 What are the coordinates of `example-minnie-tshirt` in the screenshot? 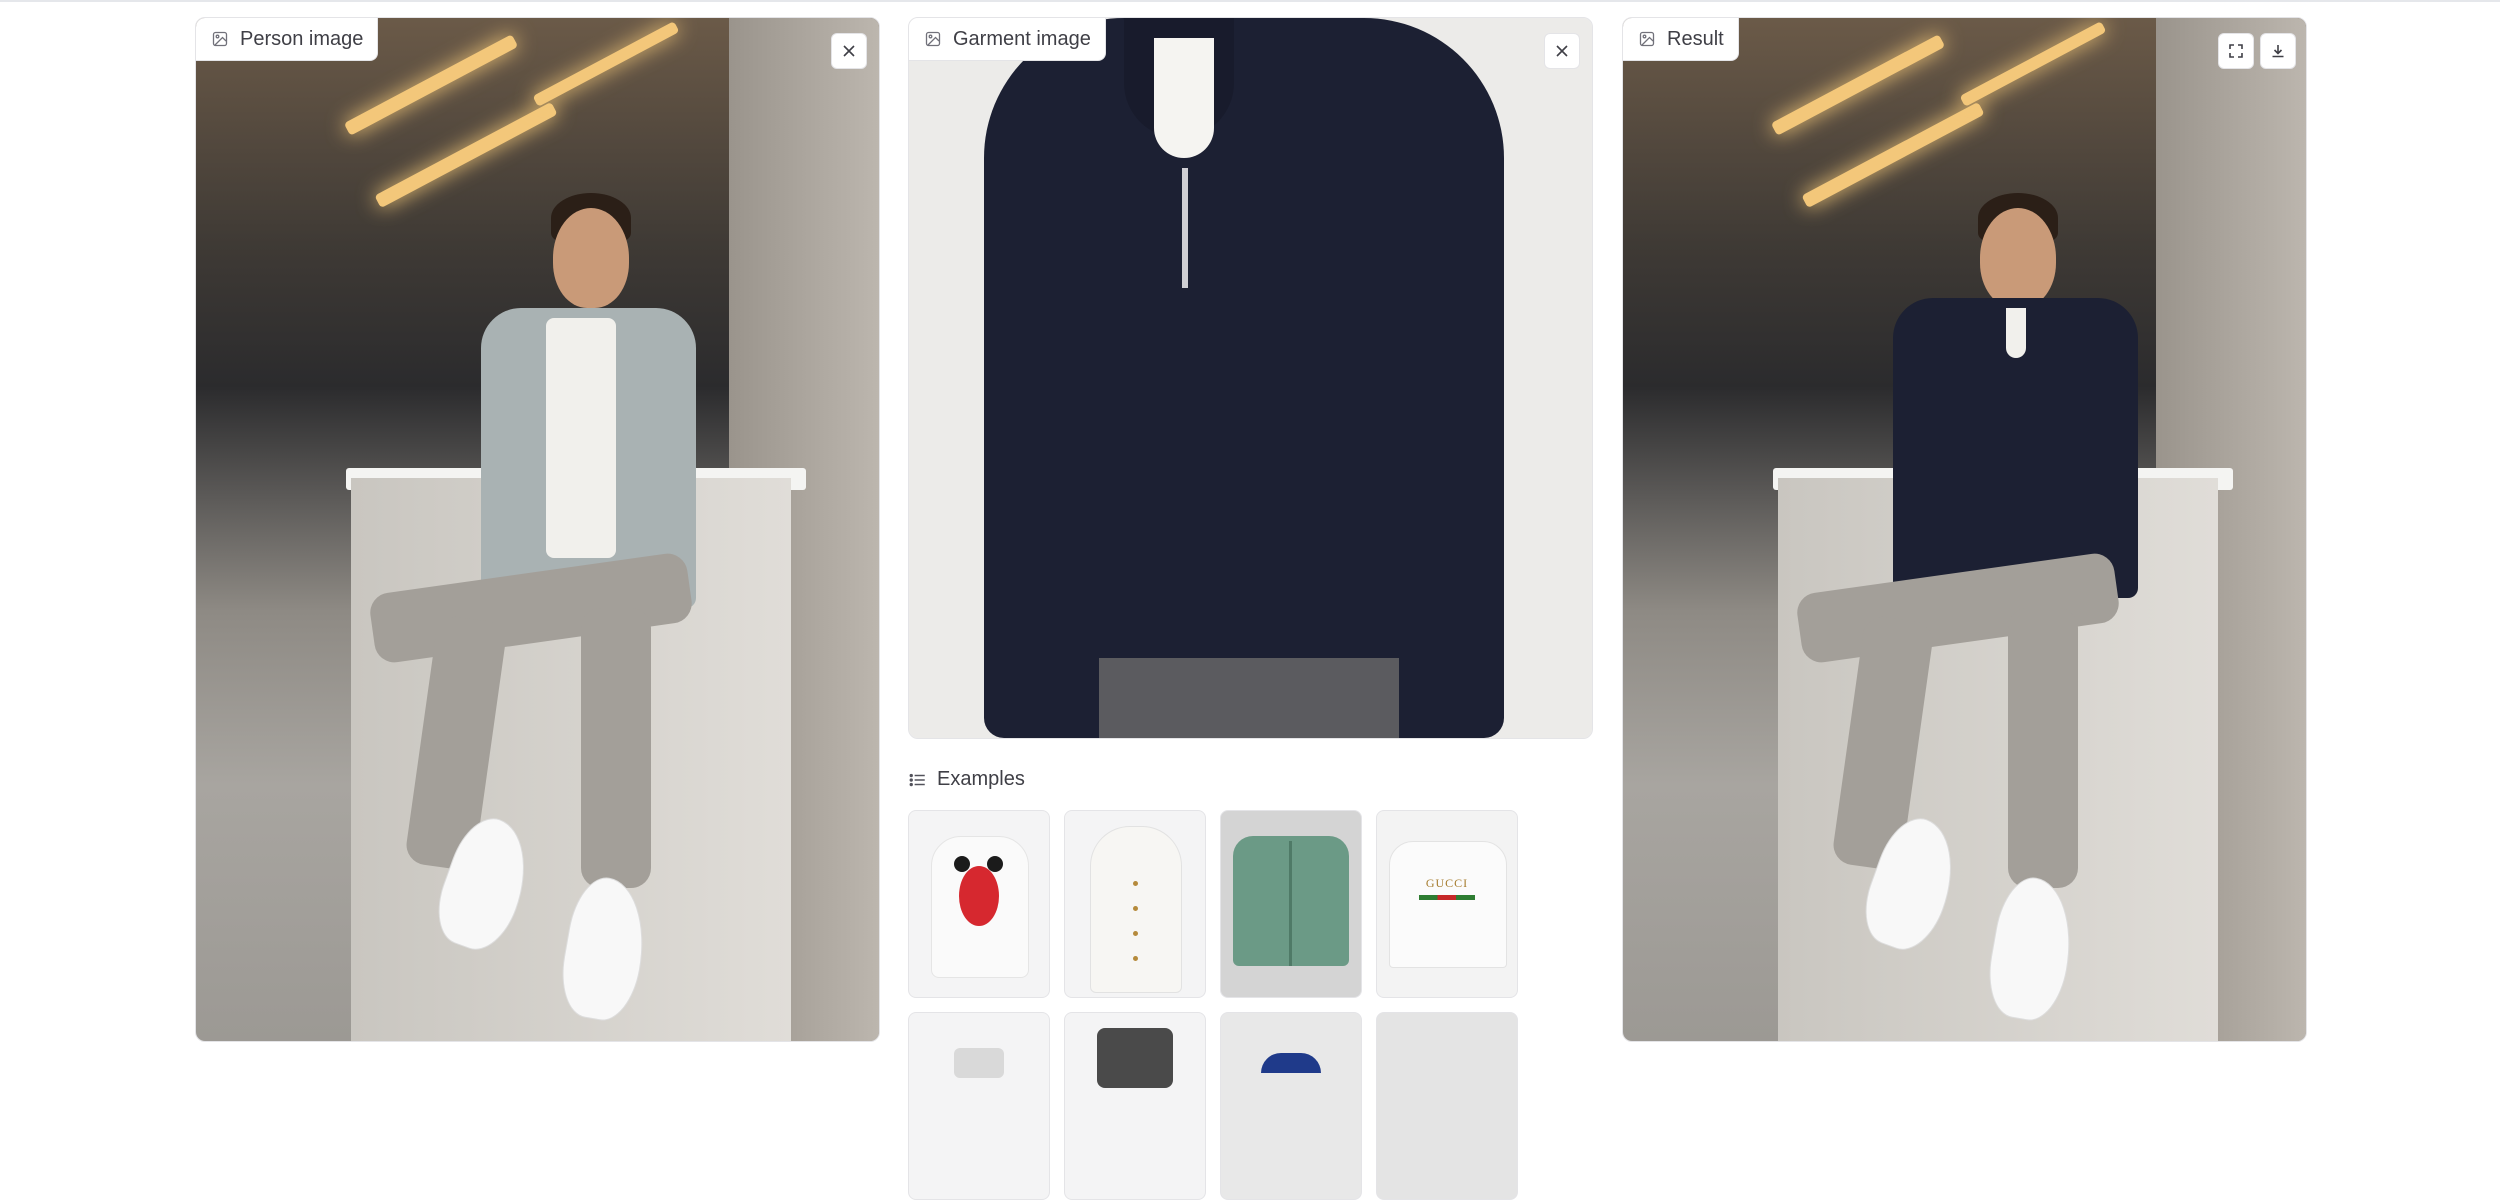 It's located at (979, 904).